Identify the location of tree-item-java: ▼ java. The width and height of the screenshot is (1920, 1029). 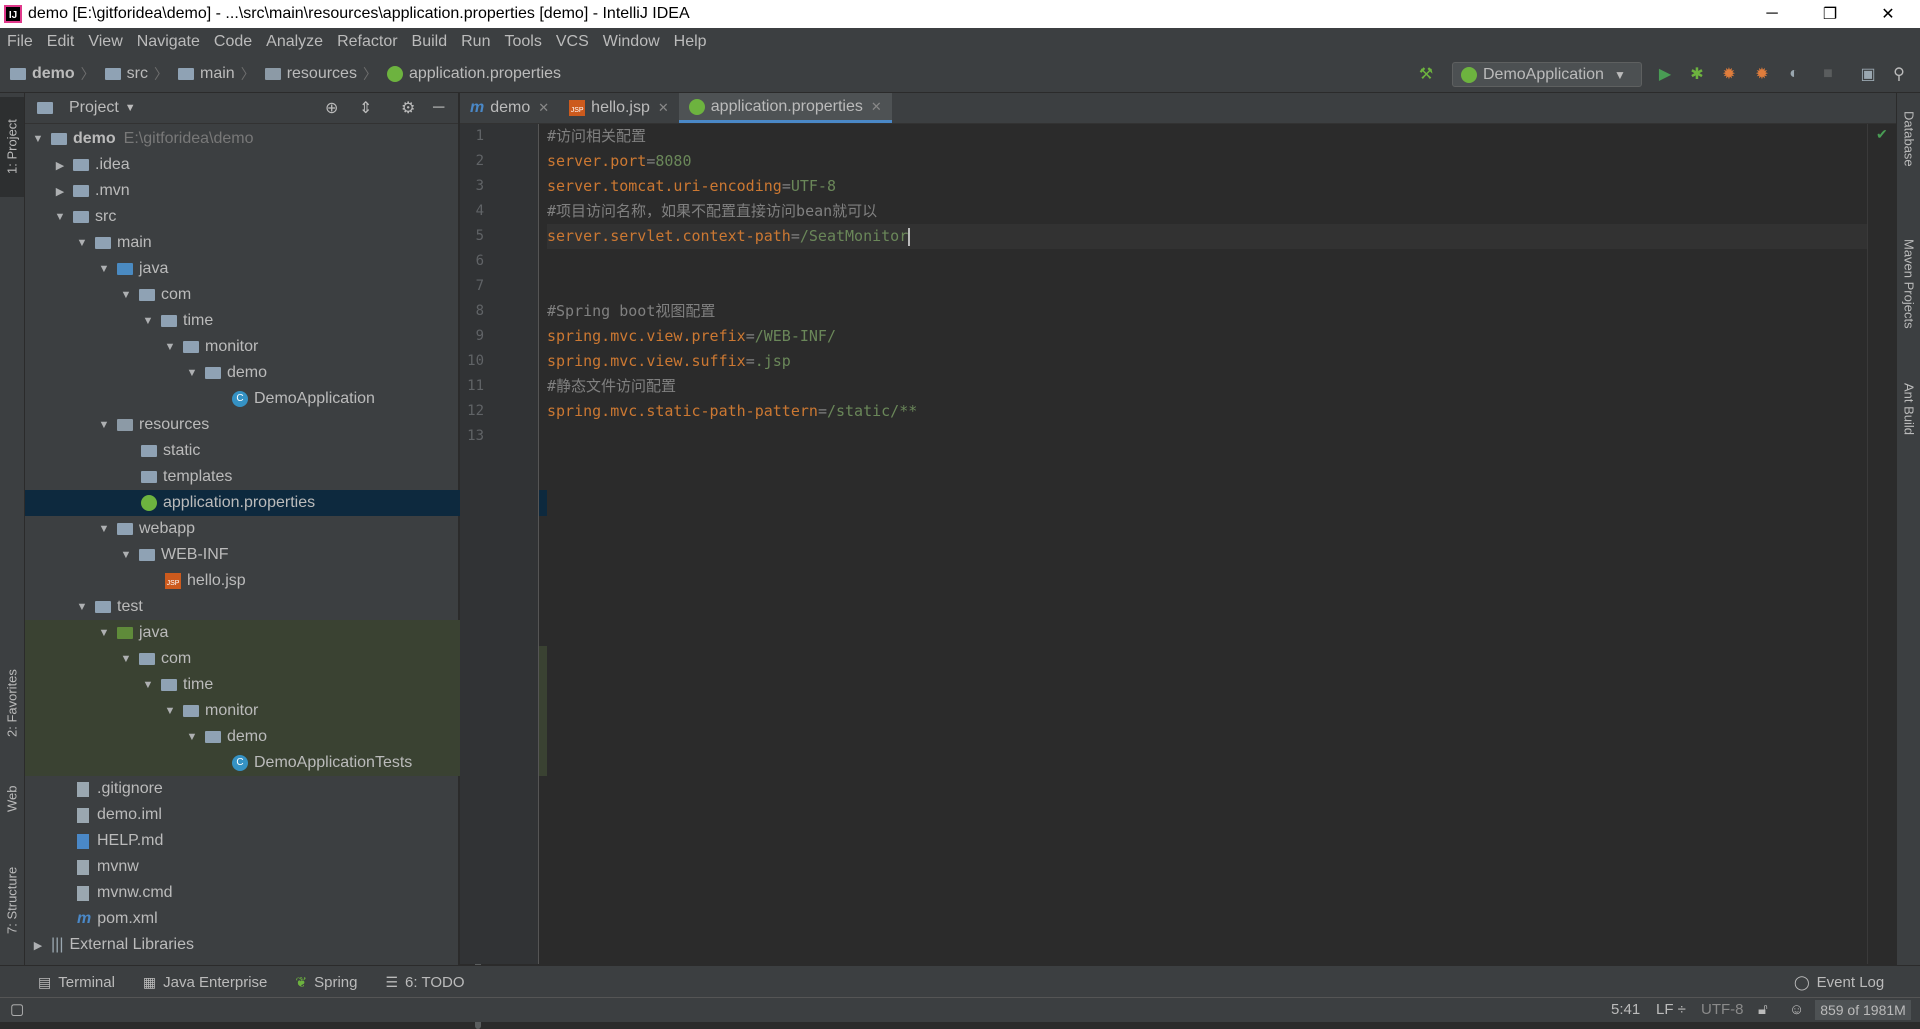
(277, 269).